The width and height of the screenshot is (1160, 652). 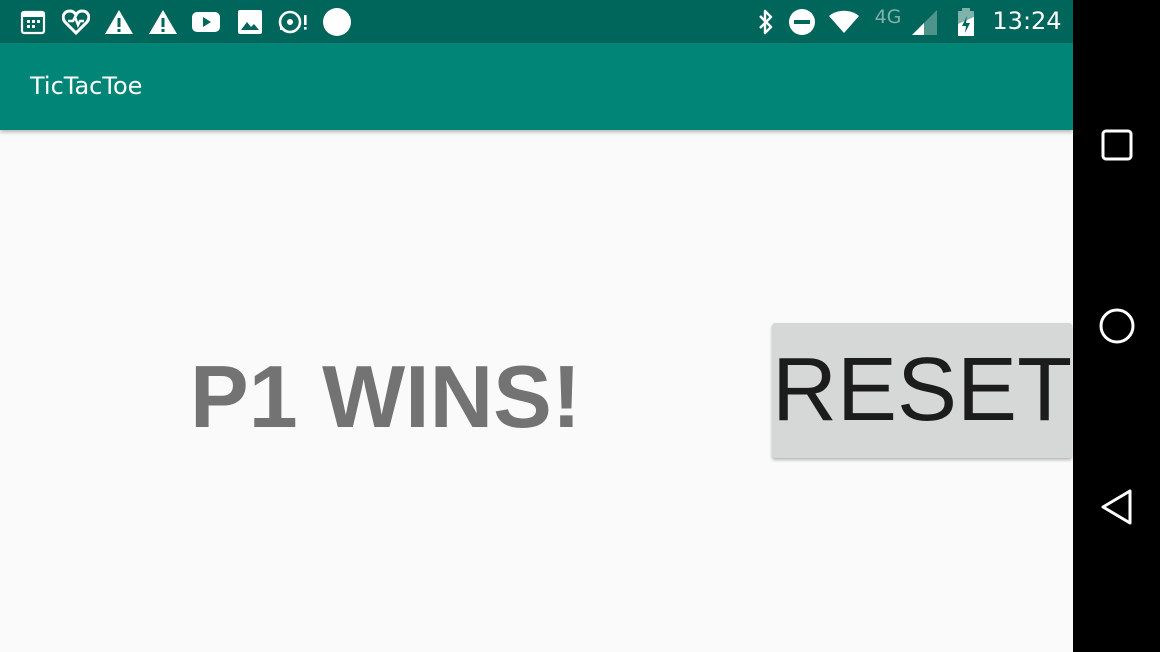 I want to click on calendar-icon, so click(x=33, y=21).